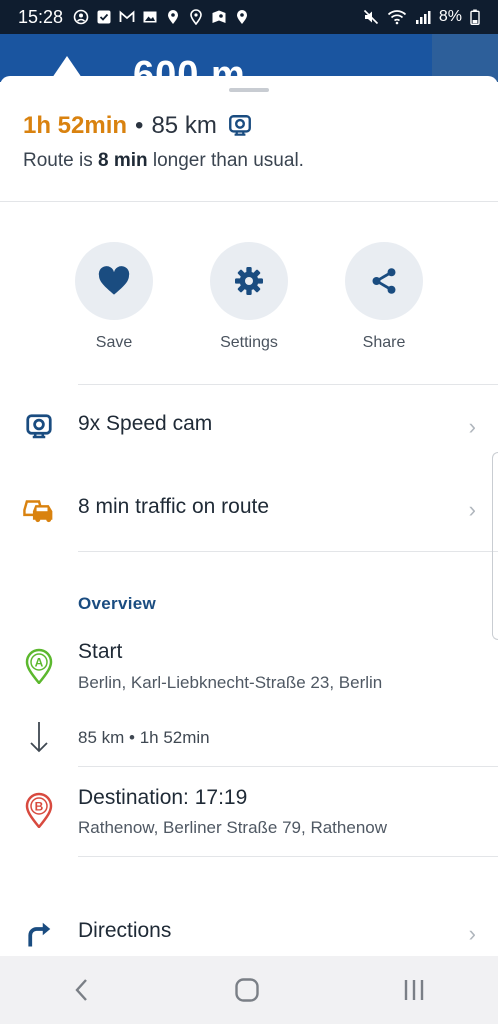 This screenshot has height=1024, width=498. Describe the element at coordinates (75, 125) in the screenshot. I see `route-duration: 1h 52min` at that location.